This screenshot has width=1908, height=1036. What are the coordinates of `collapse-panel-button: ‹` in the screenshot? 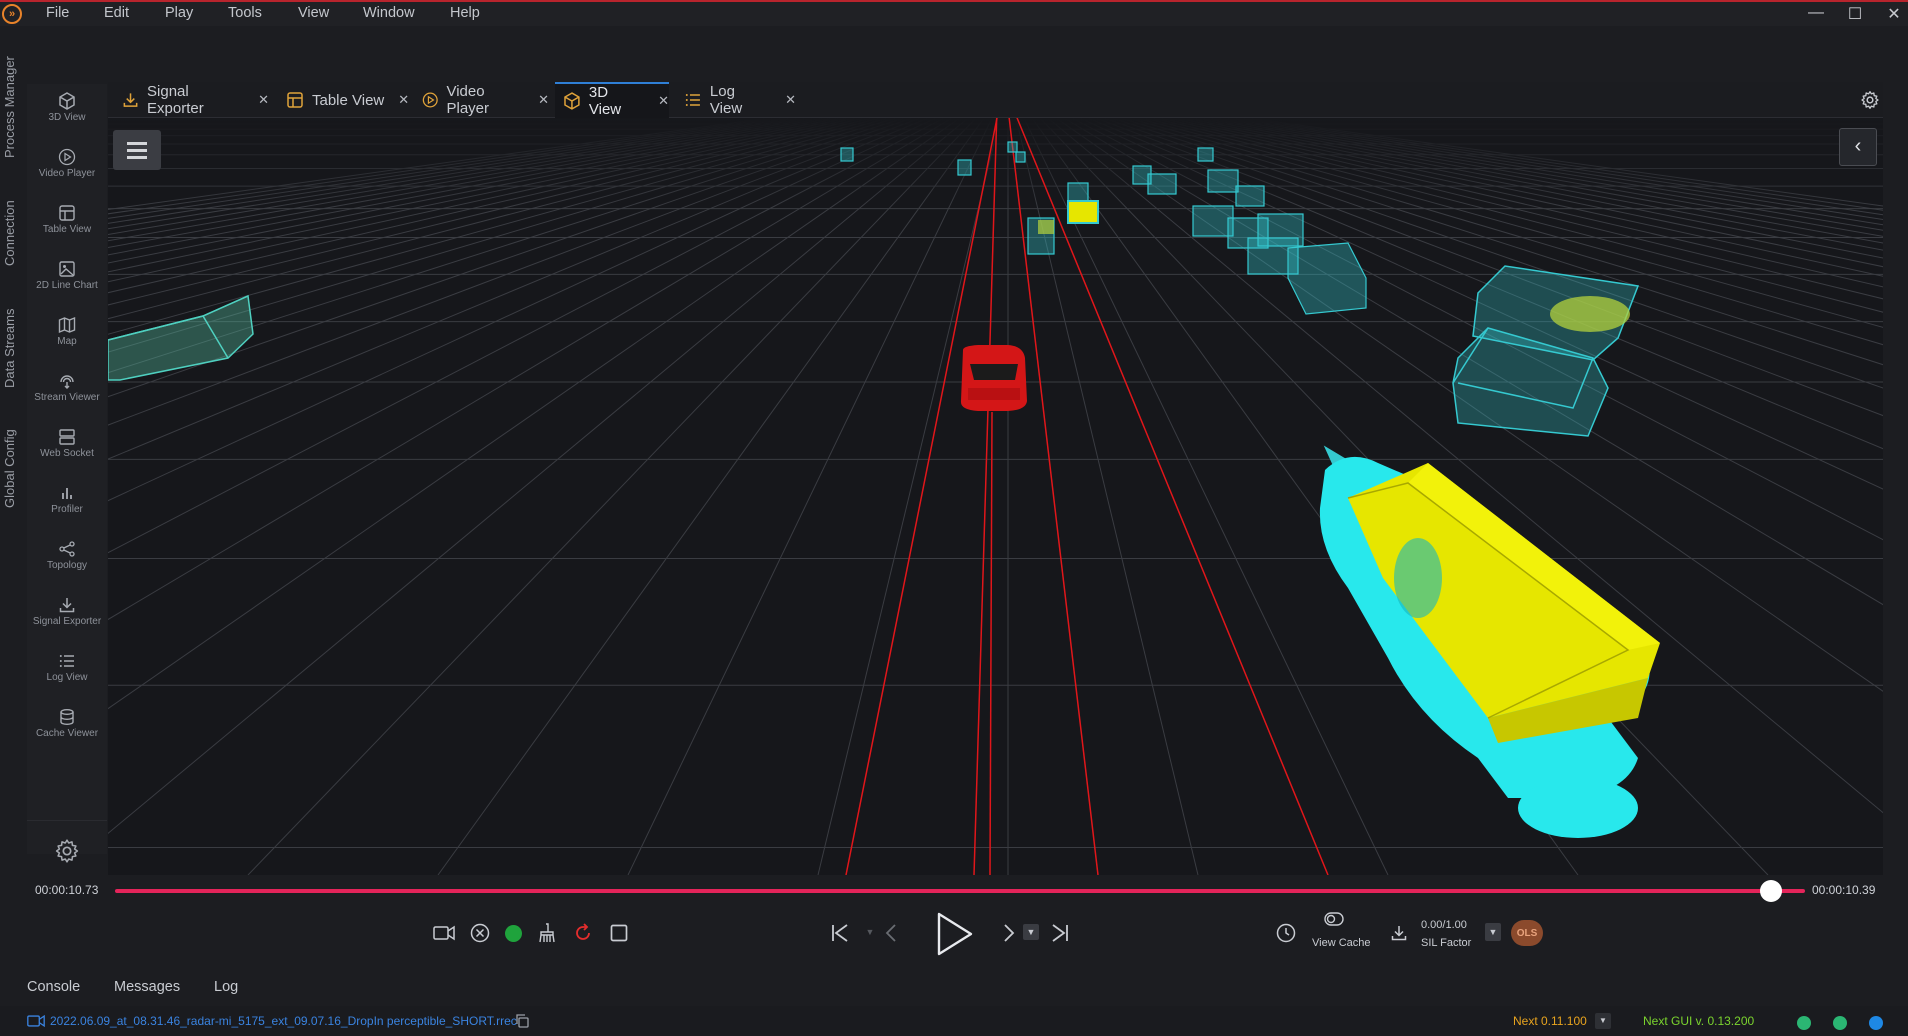 It's located at (1858, 147).